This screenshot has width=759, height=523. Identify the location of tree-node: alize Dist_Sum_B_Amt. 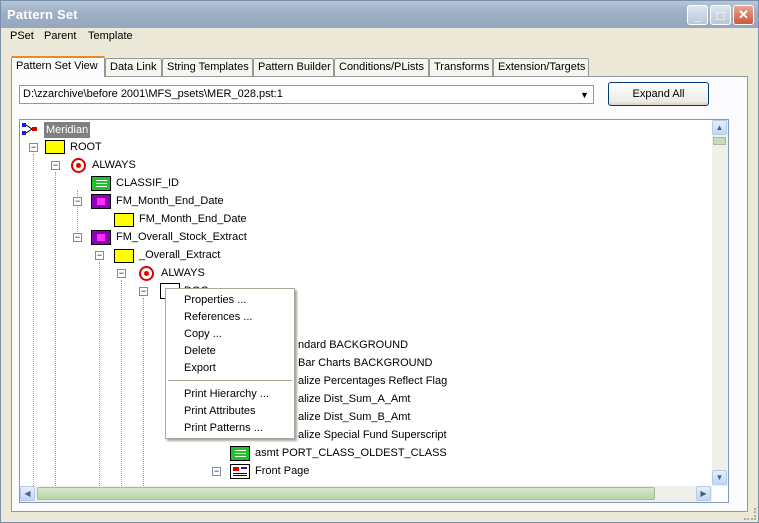
(354, 417).